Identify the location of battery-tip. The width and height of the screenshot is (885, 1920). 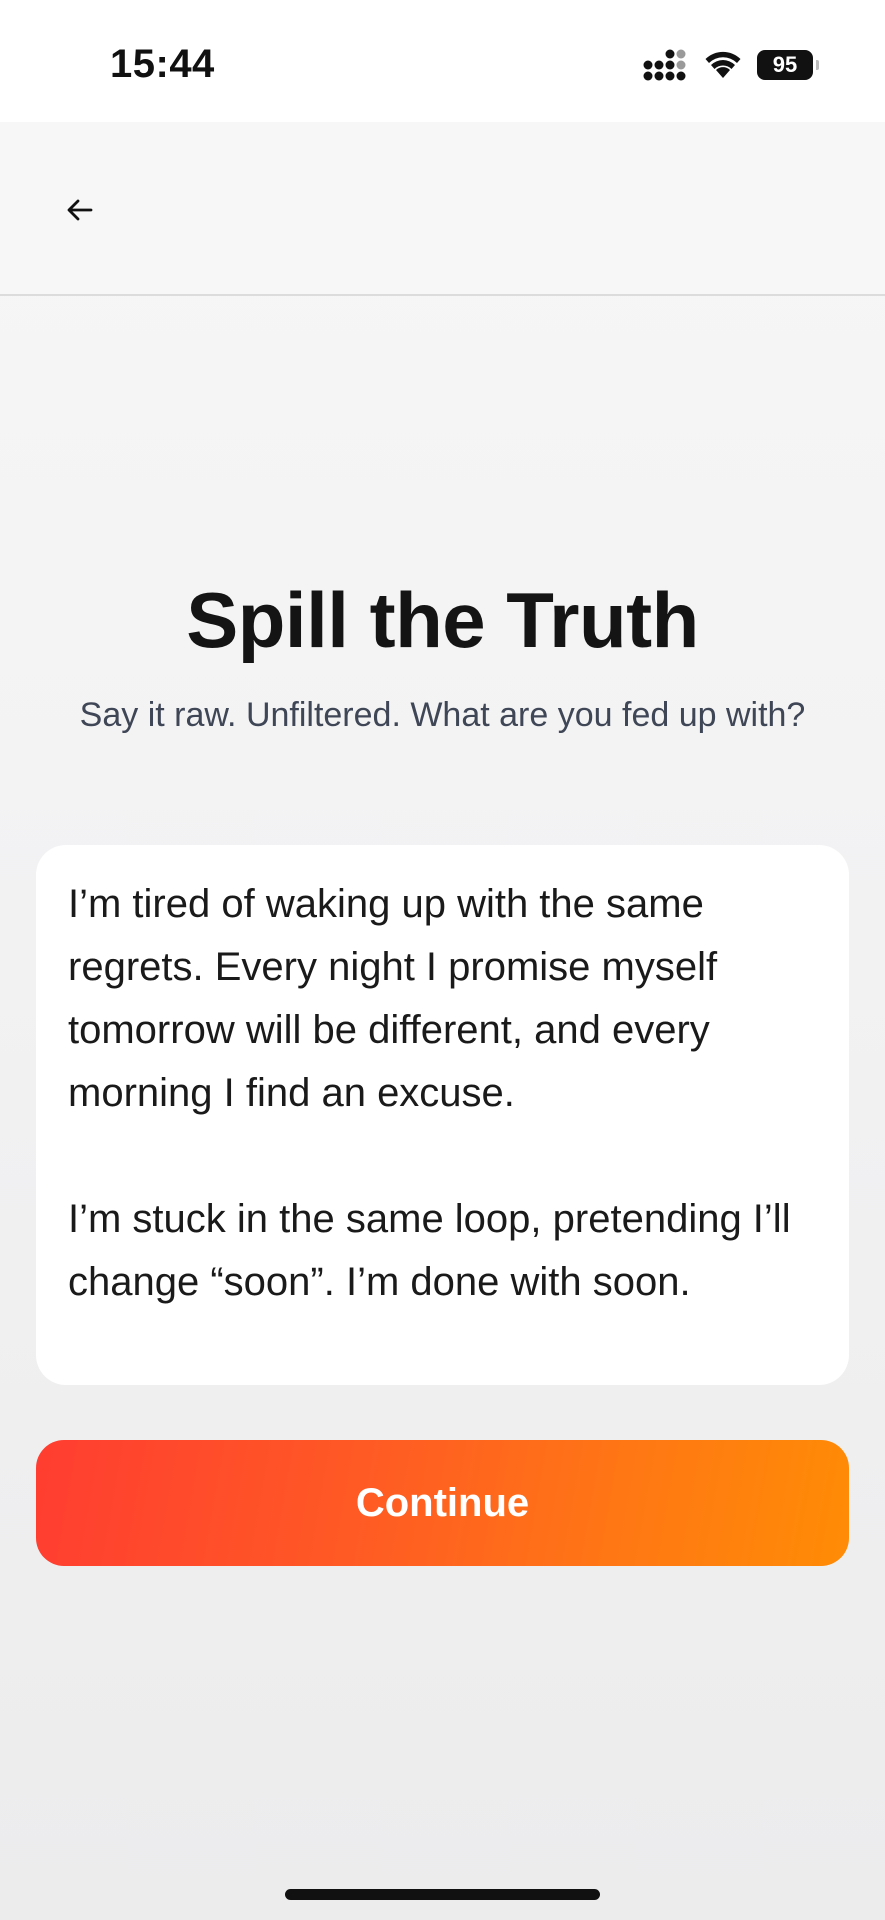
(817, 65).